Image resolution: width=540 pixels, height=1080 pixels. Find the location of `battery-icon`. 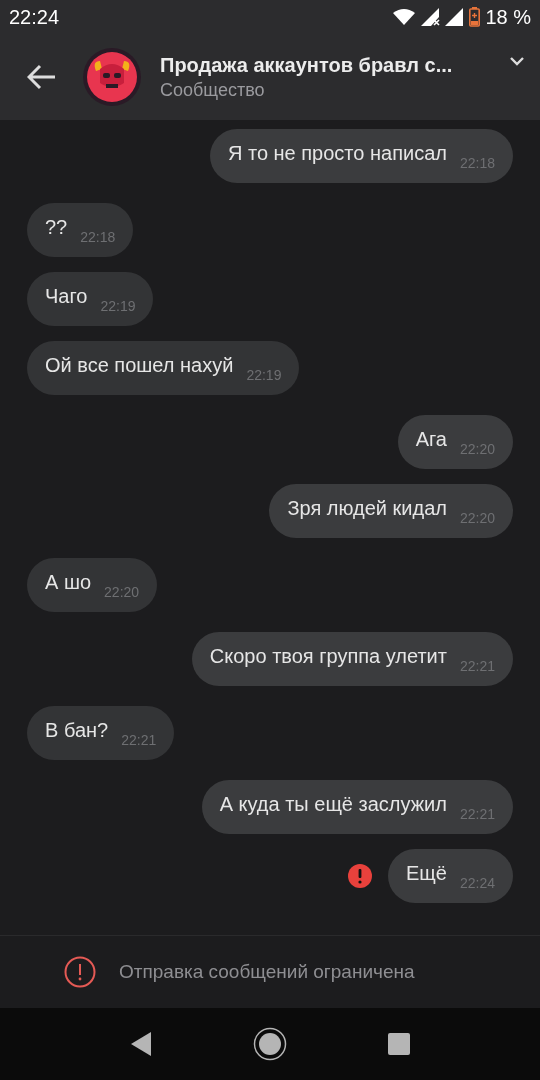

battery-icon is located at coordinates (475, 16).